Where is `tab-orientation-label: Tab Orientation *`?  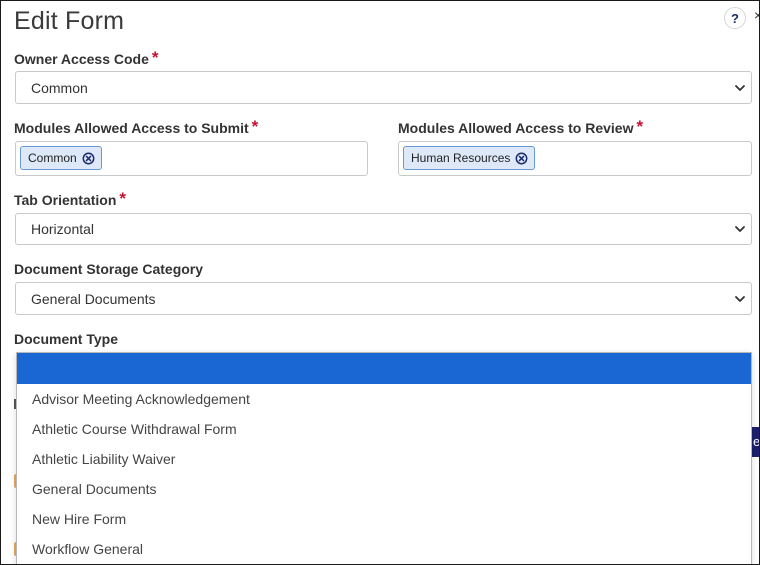
tab-orientation-label: Tab Orientation * is located at coordinates (70, 198).